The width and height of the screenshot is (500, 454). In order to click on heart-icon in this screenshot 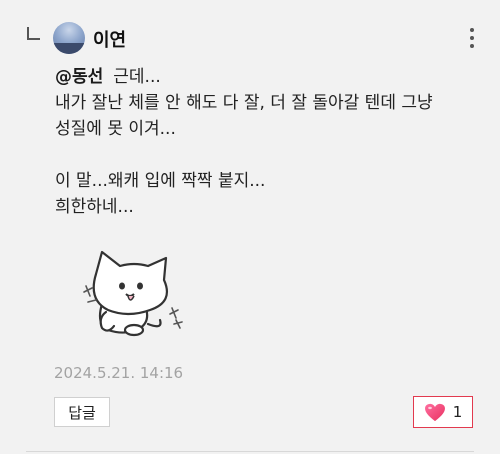, I will do `click(434, 412)`.